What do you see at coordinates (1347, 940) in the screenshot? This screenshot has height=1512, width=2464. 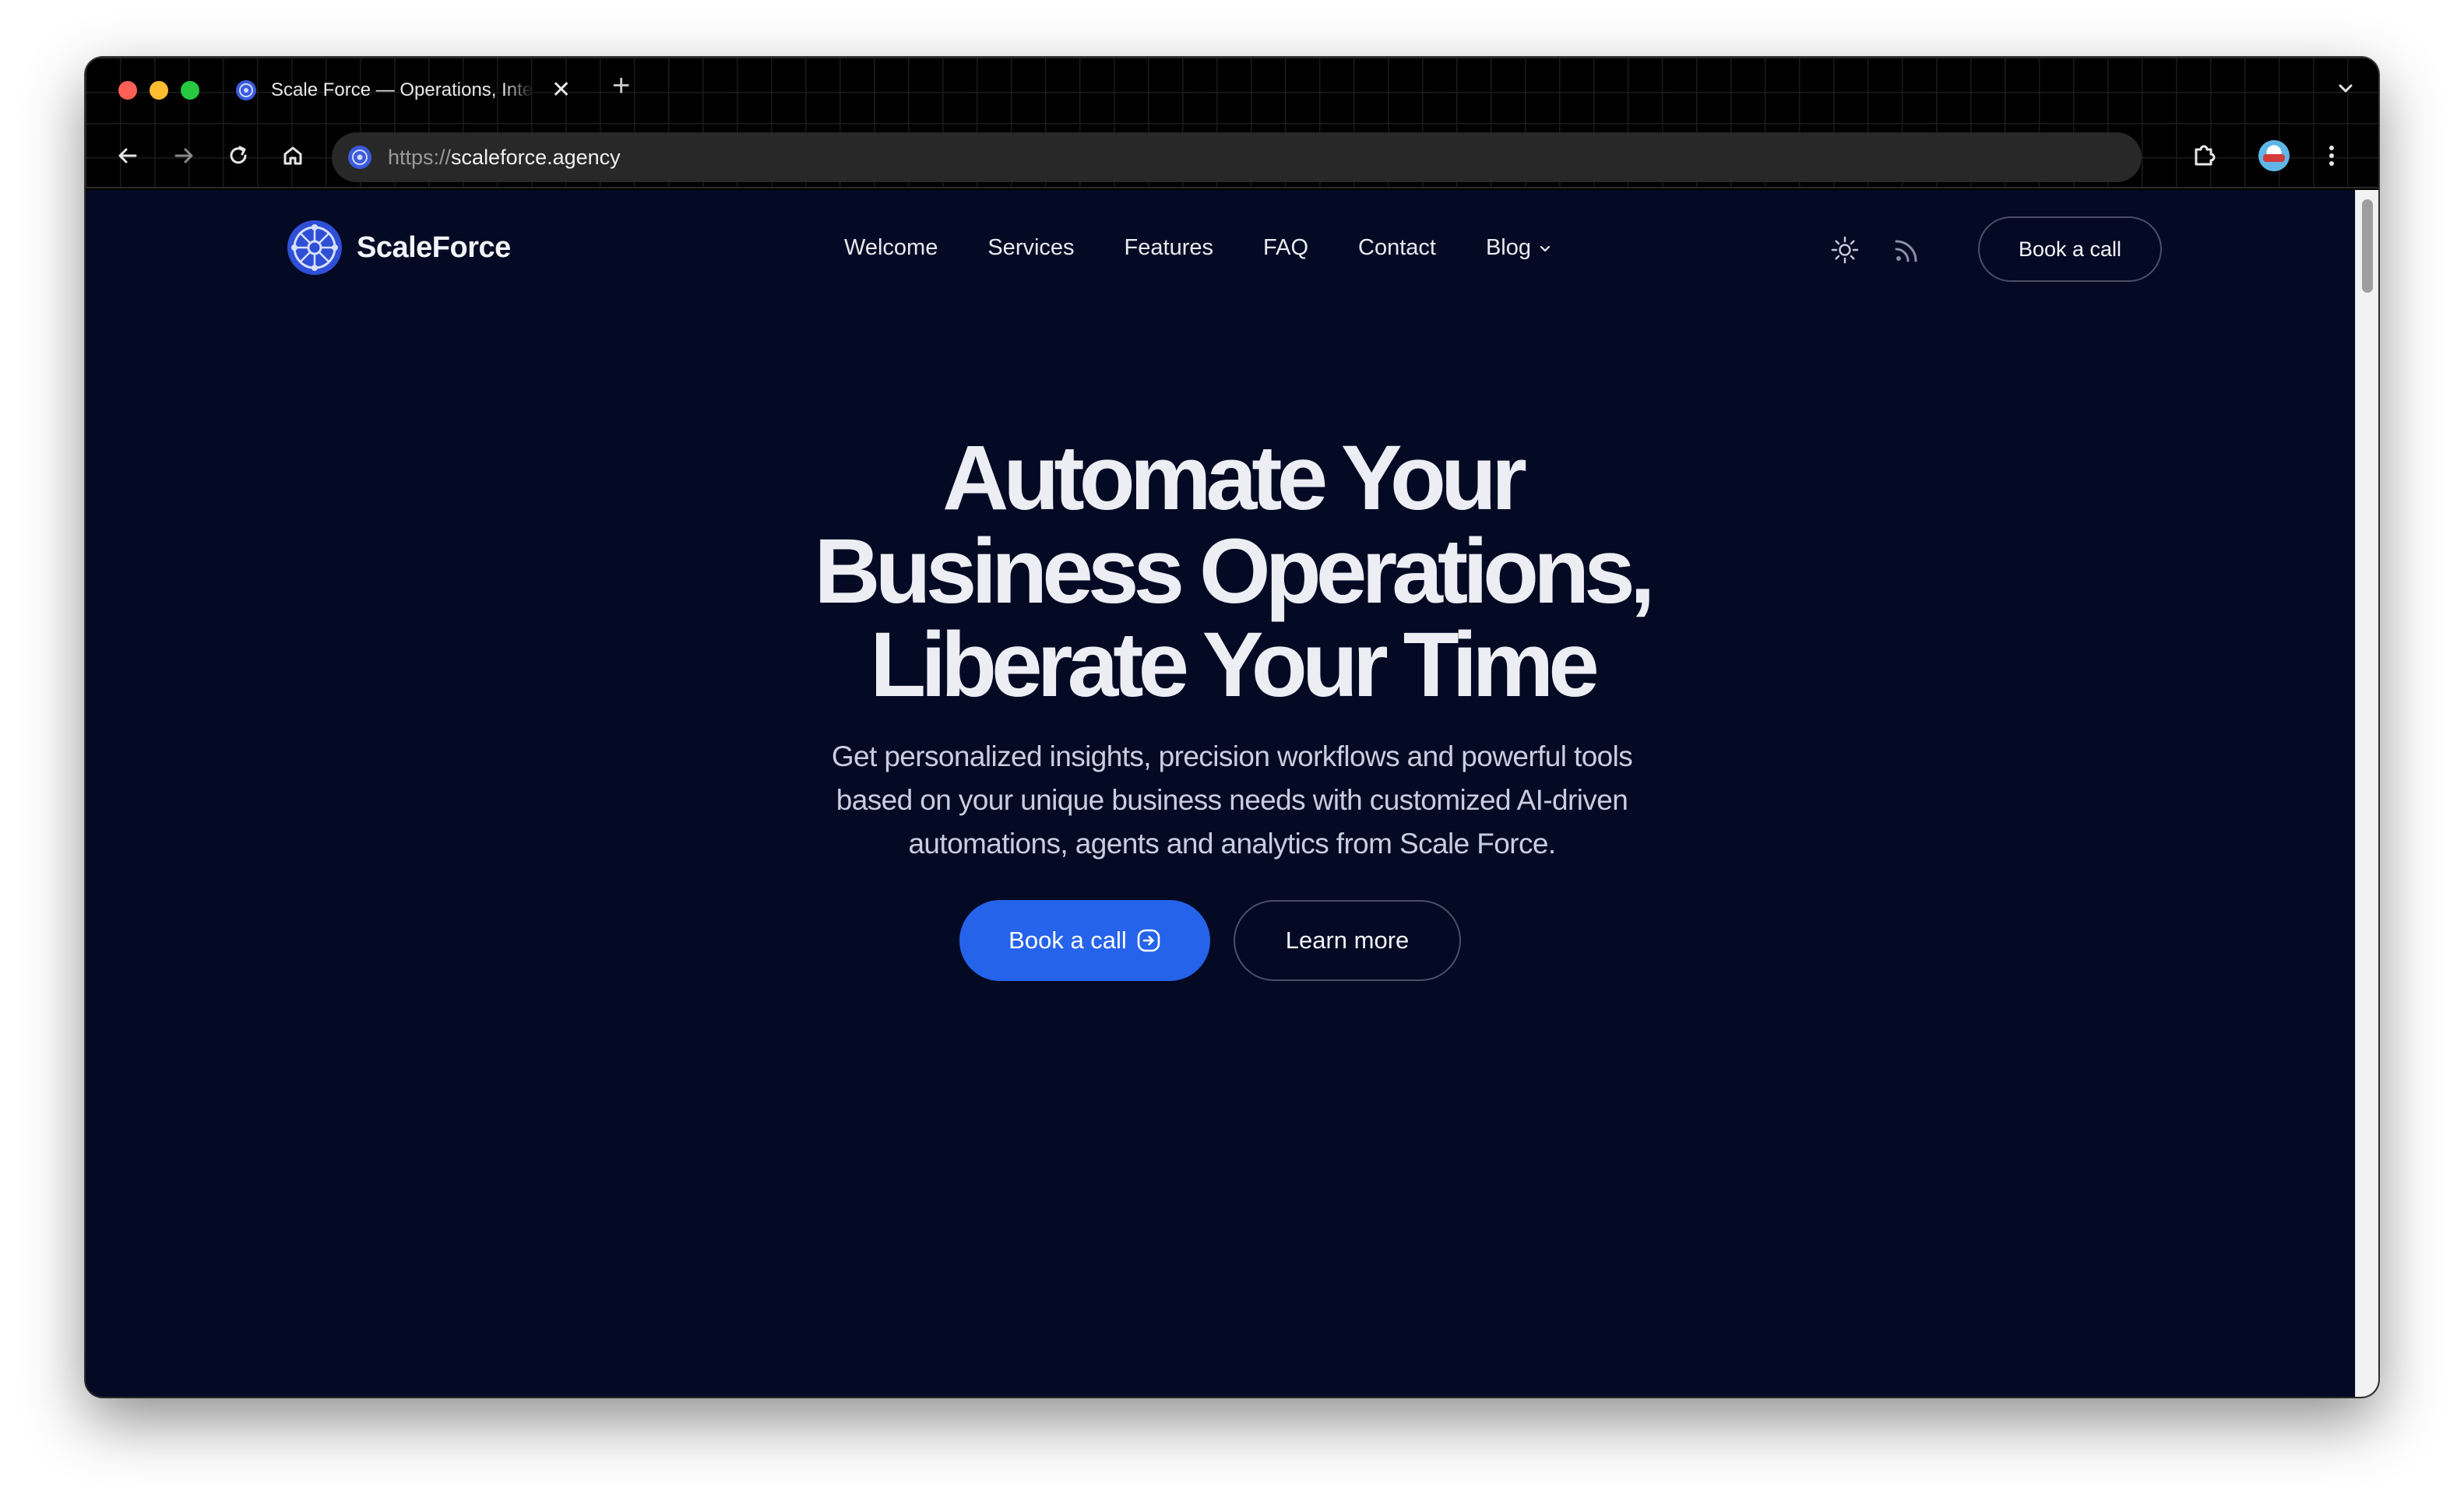 I see `hero-learn-more-button: Learn more` at bounding box center [1347, 940].